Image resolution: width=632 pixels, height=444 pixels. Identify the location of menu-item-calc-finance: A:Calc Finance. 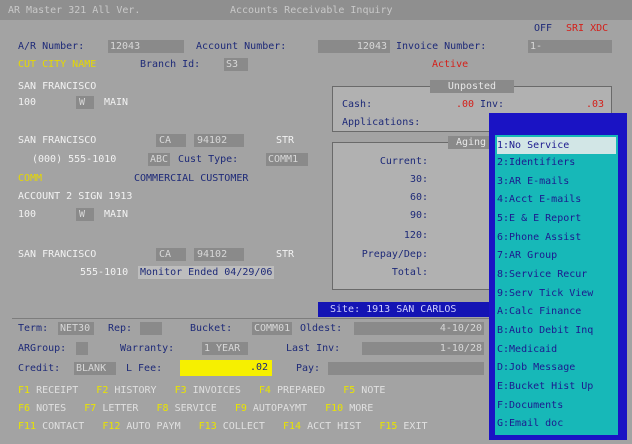
(556, 311).